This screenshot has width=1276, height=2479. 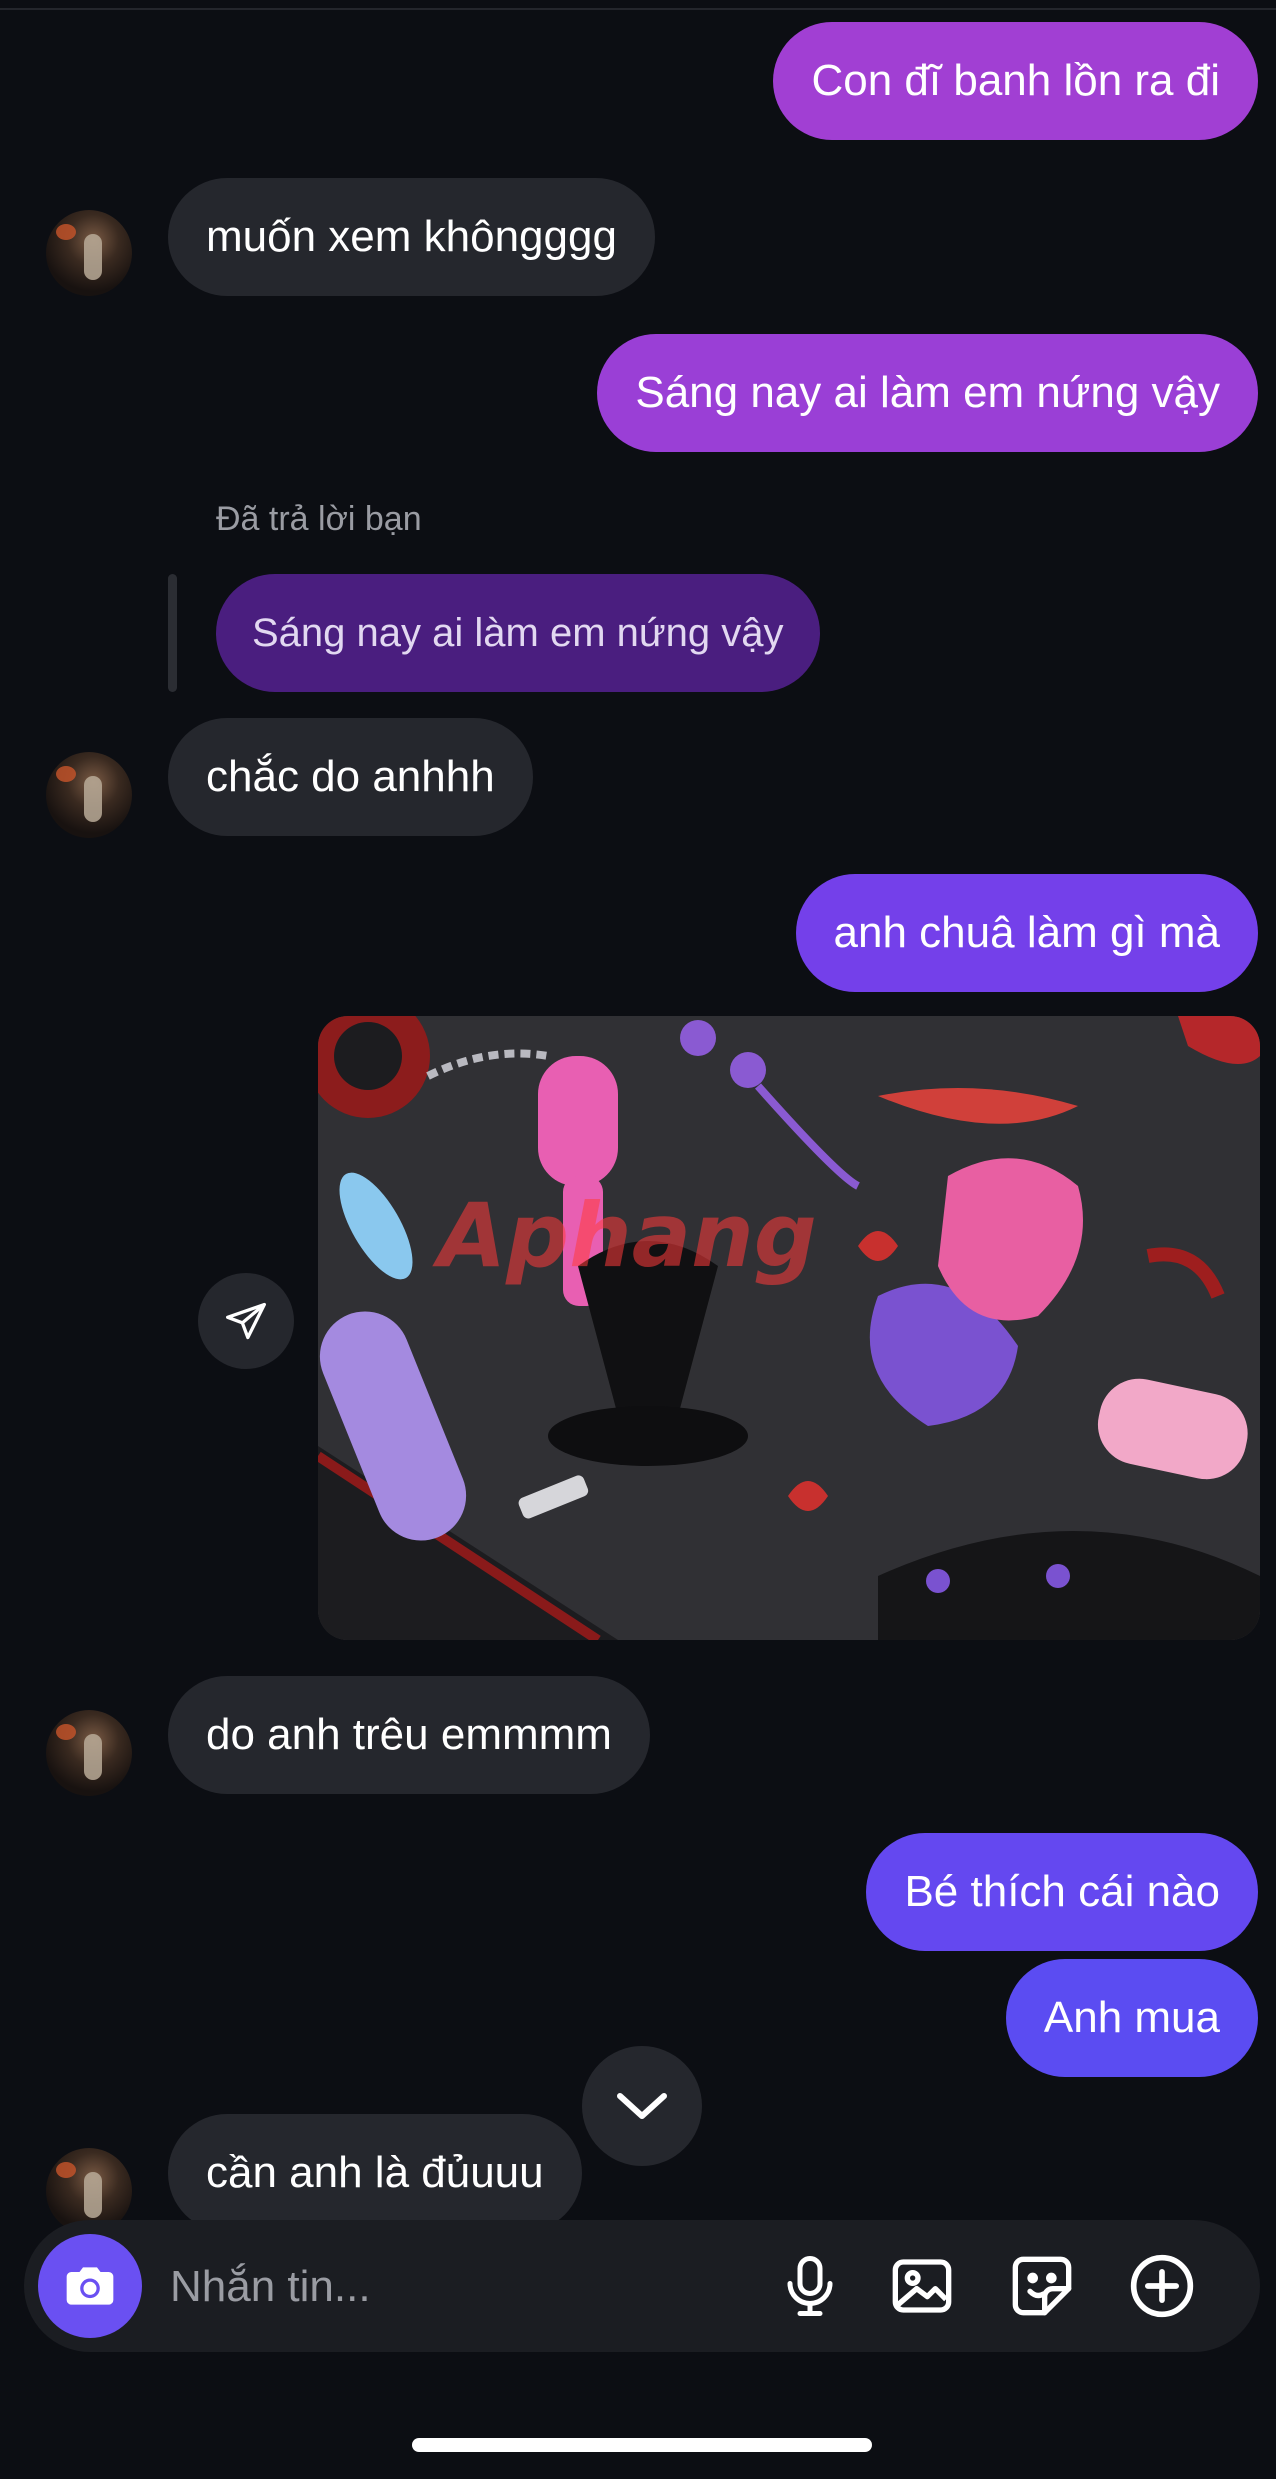 I want to click on paper-plane-icon, so click(x=246, y=1321).